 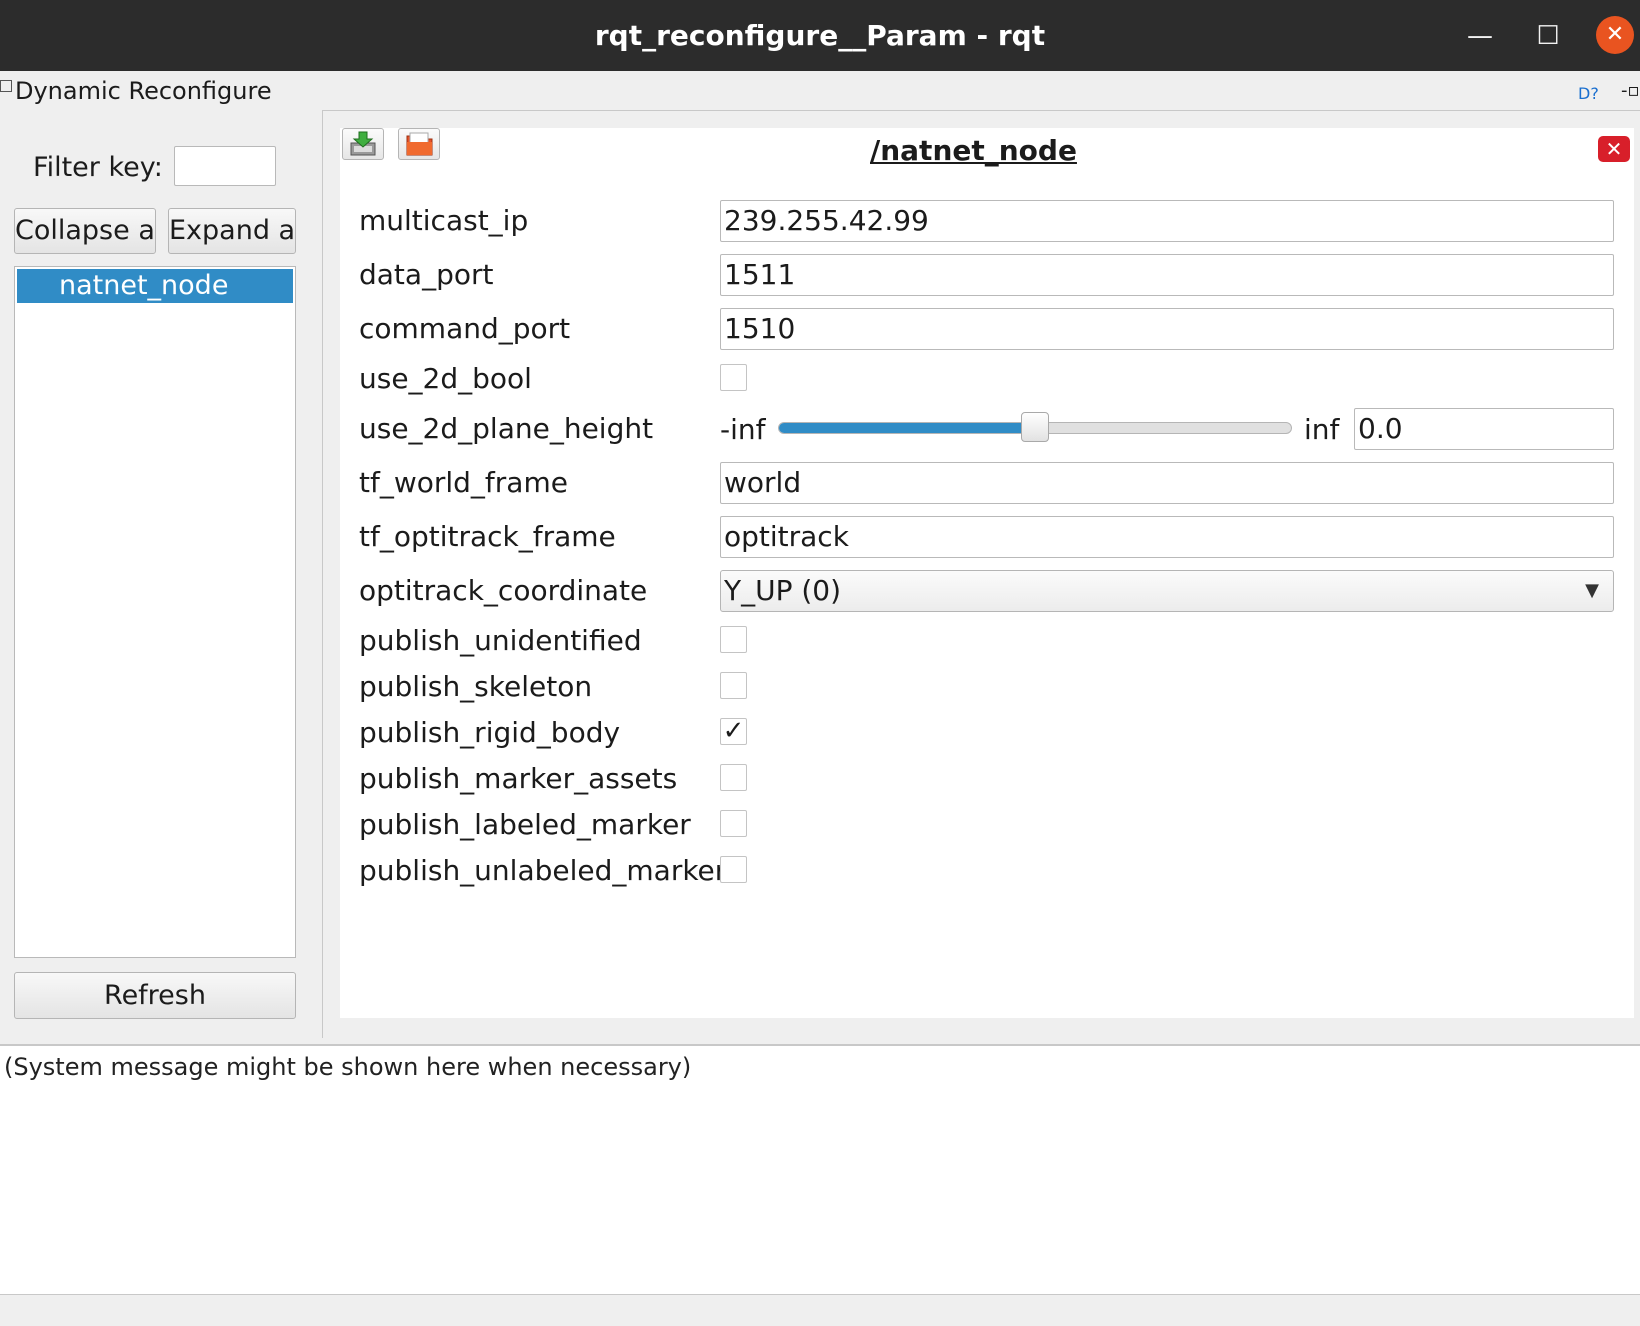 I want to click on node-title: /natnet_node, so click(x=973, y=150).